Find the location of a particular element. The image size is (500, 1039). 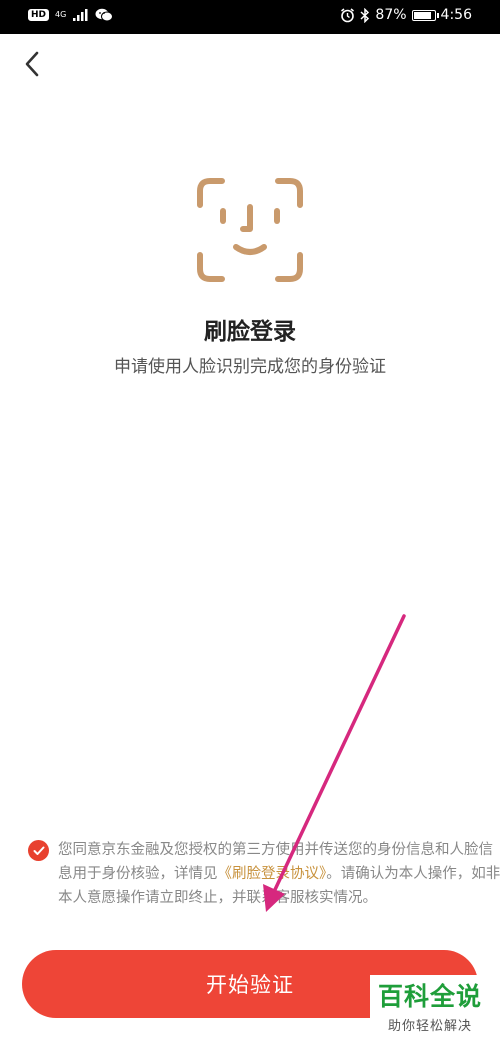

network-type: 4G is located at coordinates (61, 14).